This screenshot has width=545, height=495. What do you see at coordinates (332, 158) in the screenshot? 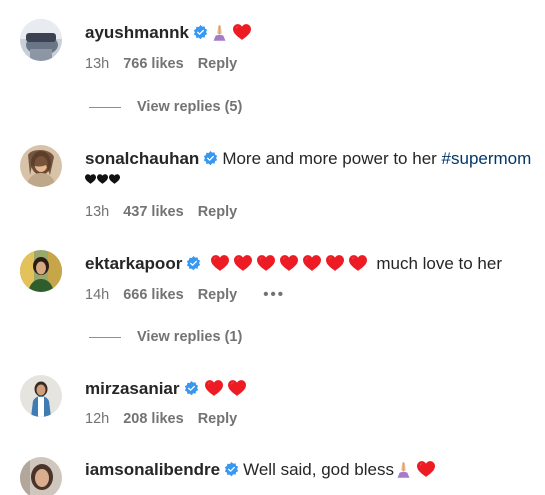
I see `comment-text: More and more power to her` at bounding box center [332, 158].